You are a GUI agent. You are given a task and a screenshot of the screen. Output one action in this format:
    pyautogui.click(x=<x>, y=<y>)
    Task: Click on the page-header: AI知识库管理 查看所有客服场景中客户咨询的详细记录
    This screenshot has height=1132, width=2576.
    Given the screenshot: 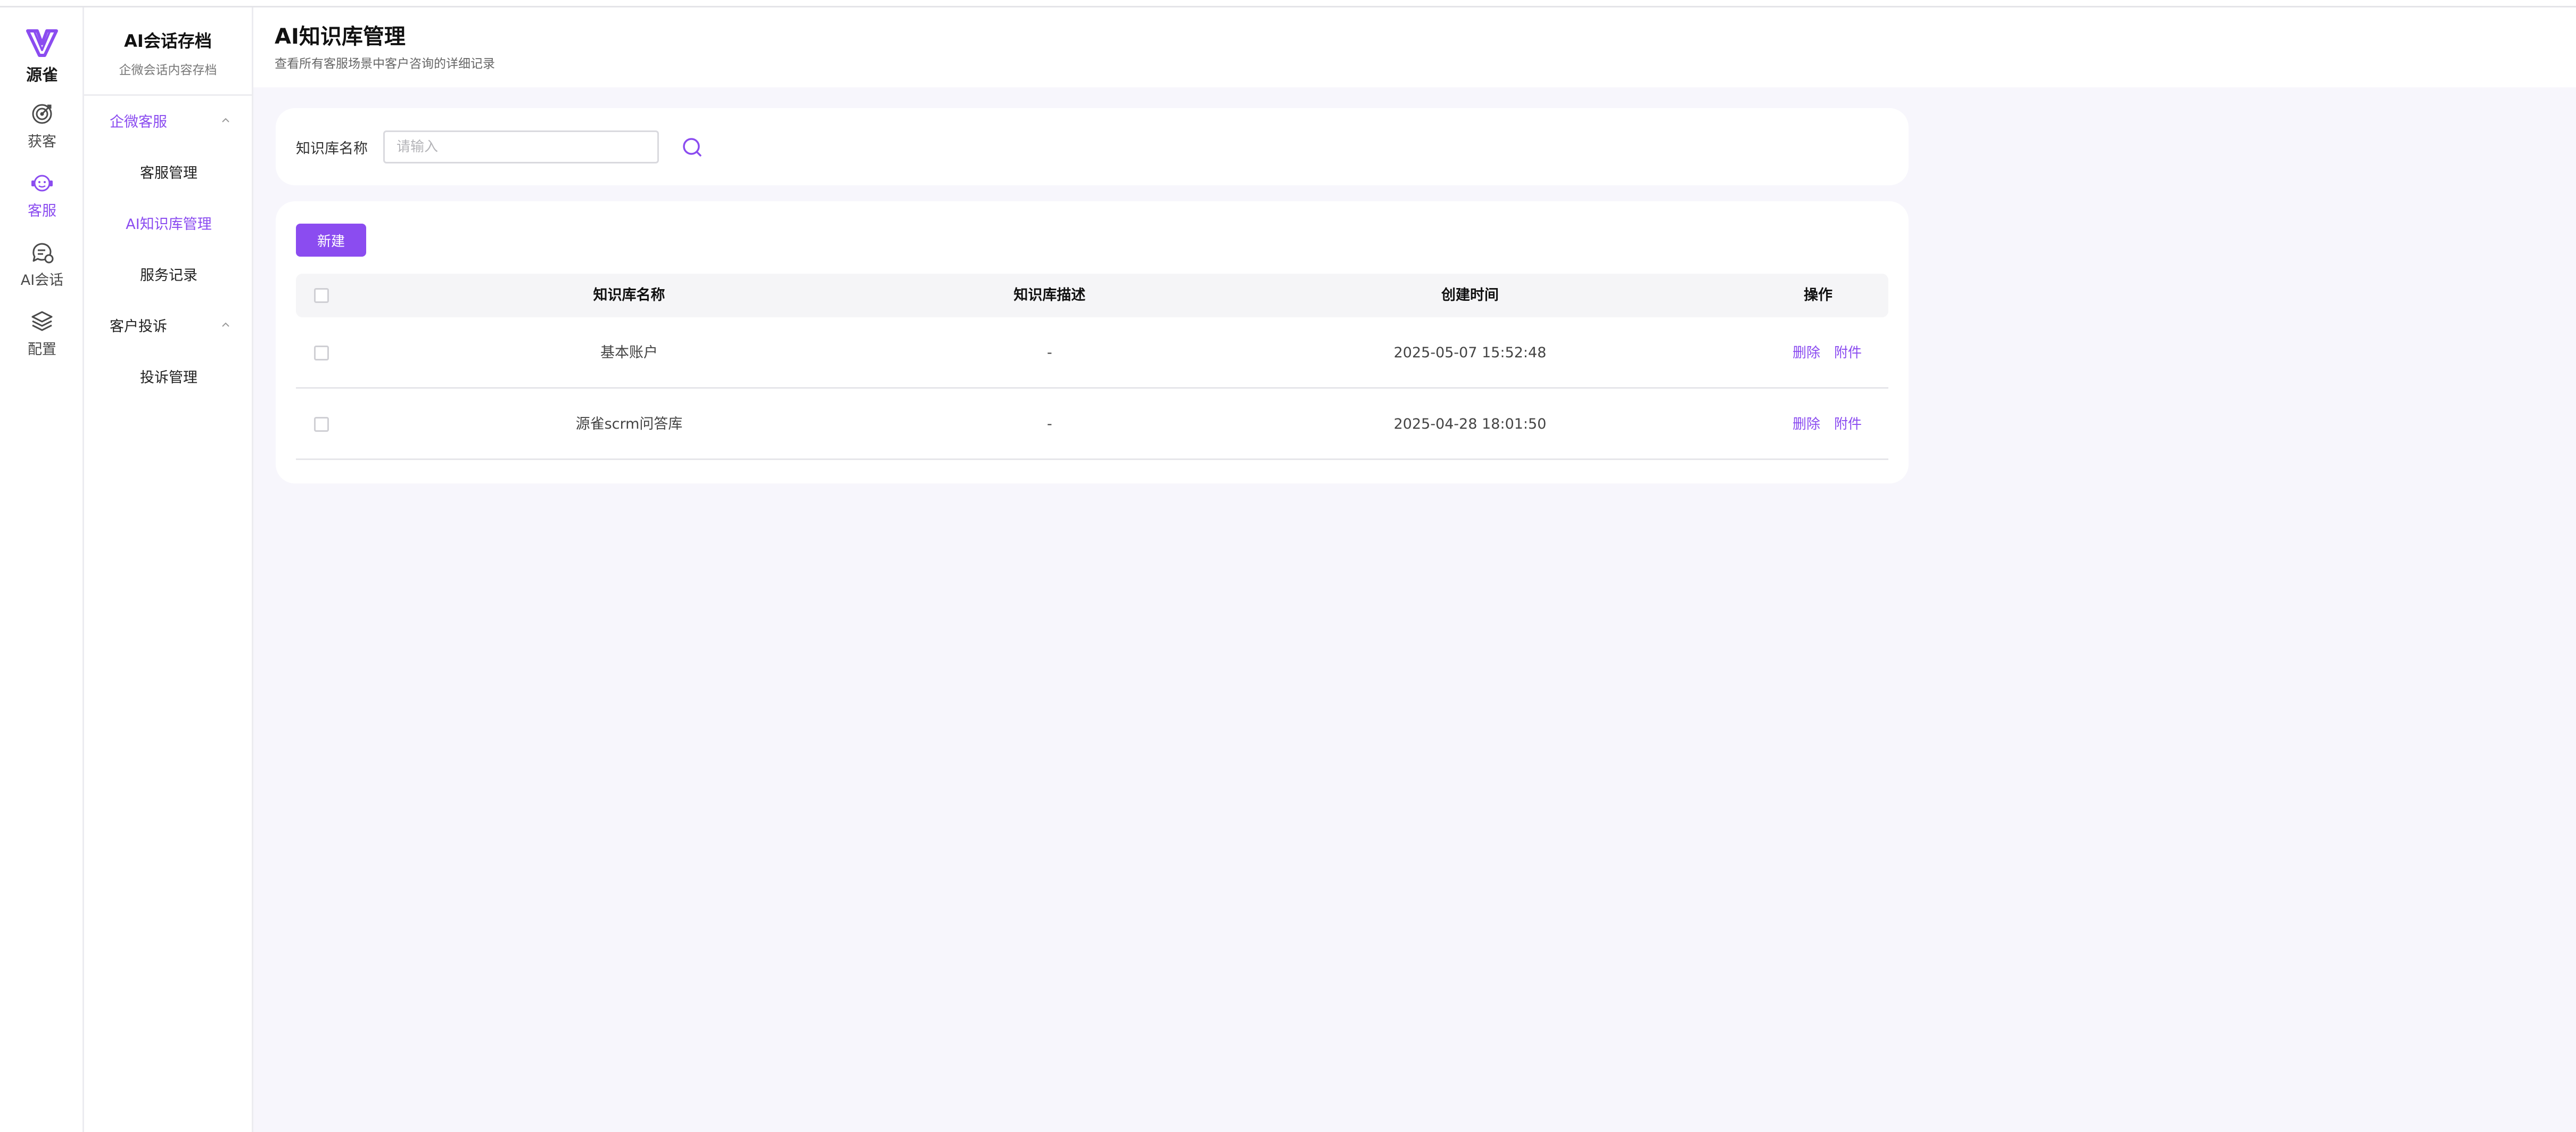 What is the action you would take?
    pyautogui.click(x=1415, y=47)
    